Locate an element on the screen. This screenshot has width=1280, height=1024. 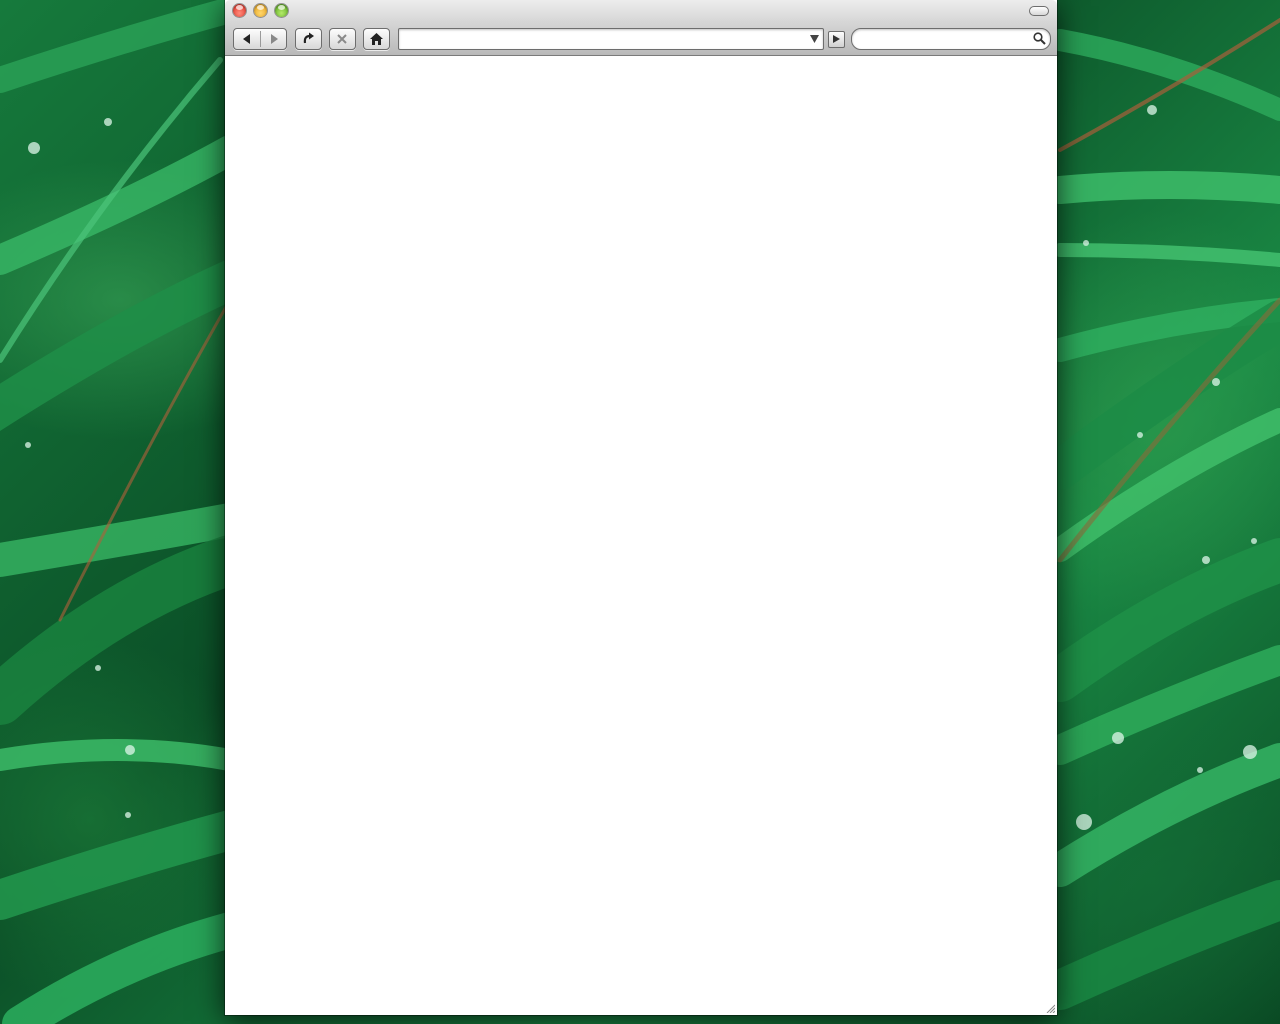
stop-button is located at coordinates (342, 39).